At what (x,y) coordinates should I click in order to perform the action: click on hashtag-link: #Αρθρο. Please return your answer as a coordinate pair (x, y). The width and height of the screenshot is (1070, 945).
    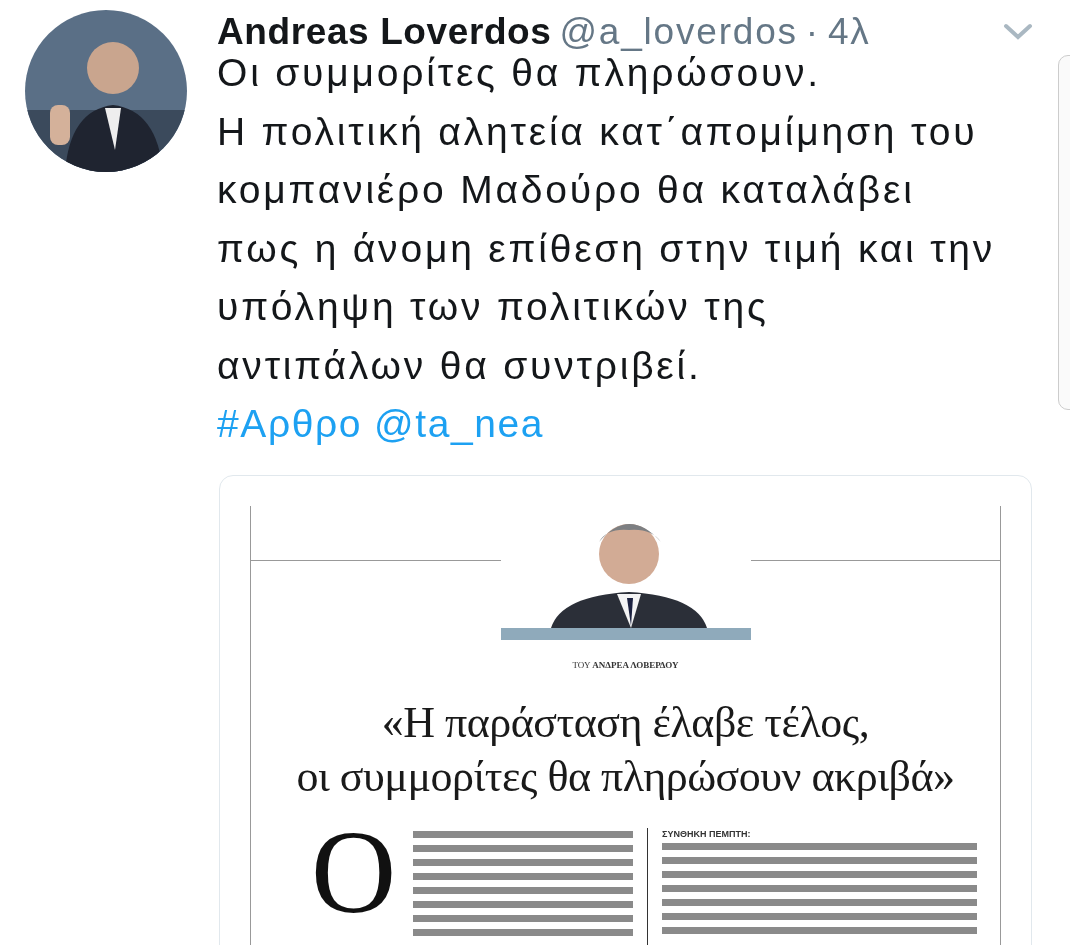
    Looking at the image, I should click on (290, 424).